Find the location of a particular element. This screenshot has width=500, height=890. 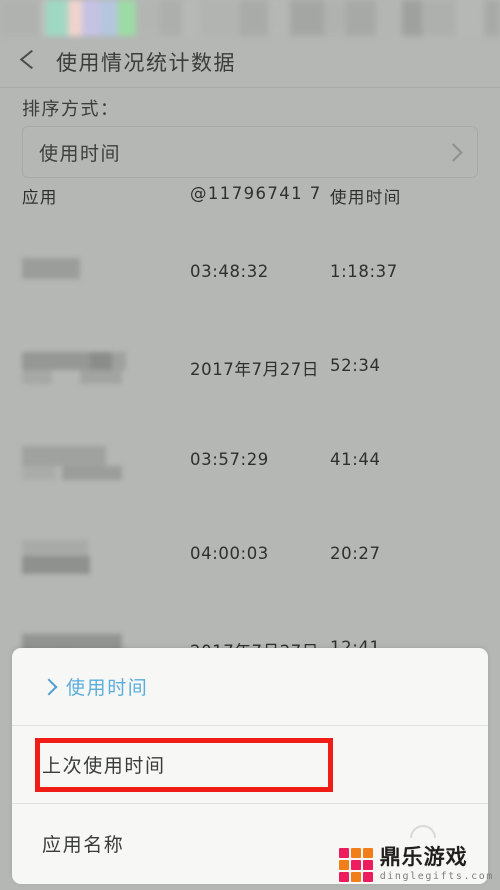

column-header-app: 应用 is located at coordinates (40, 197).